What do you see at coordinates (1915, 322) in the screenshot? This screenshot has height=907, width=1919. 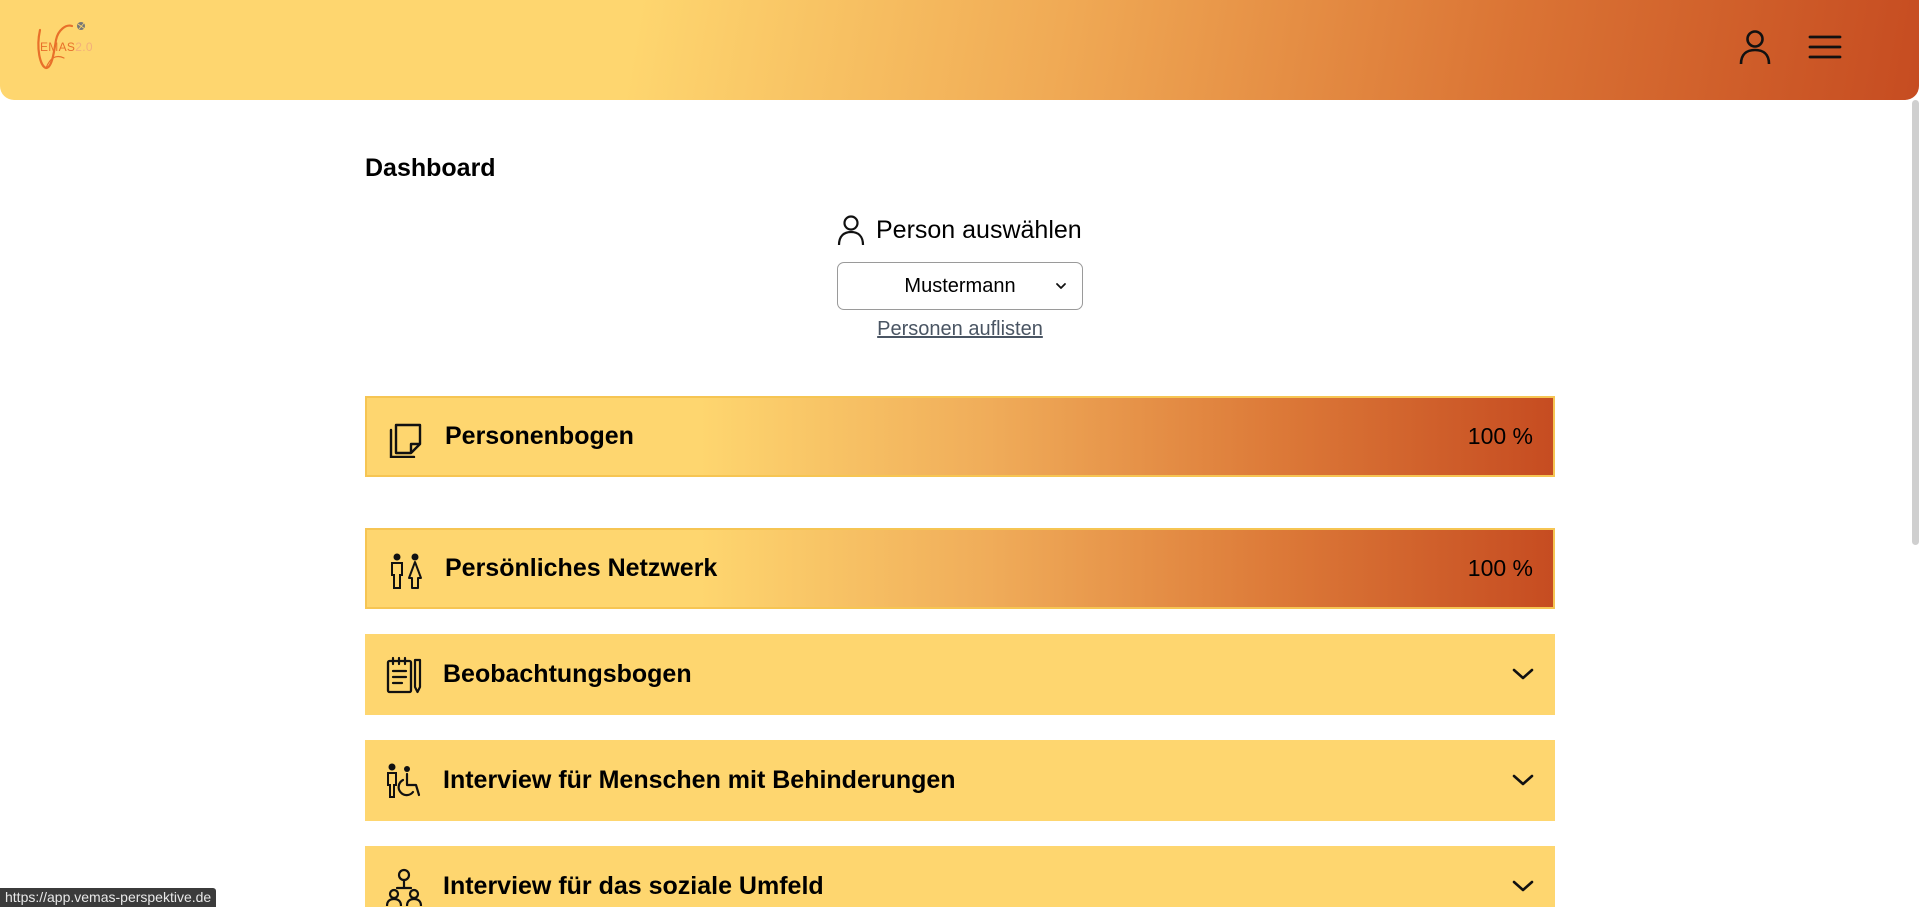 I see `page-scrollbar` at bounding box center [1915, 322].